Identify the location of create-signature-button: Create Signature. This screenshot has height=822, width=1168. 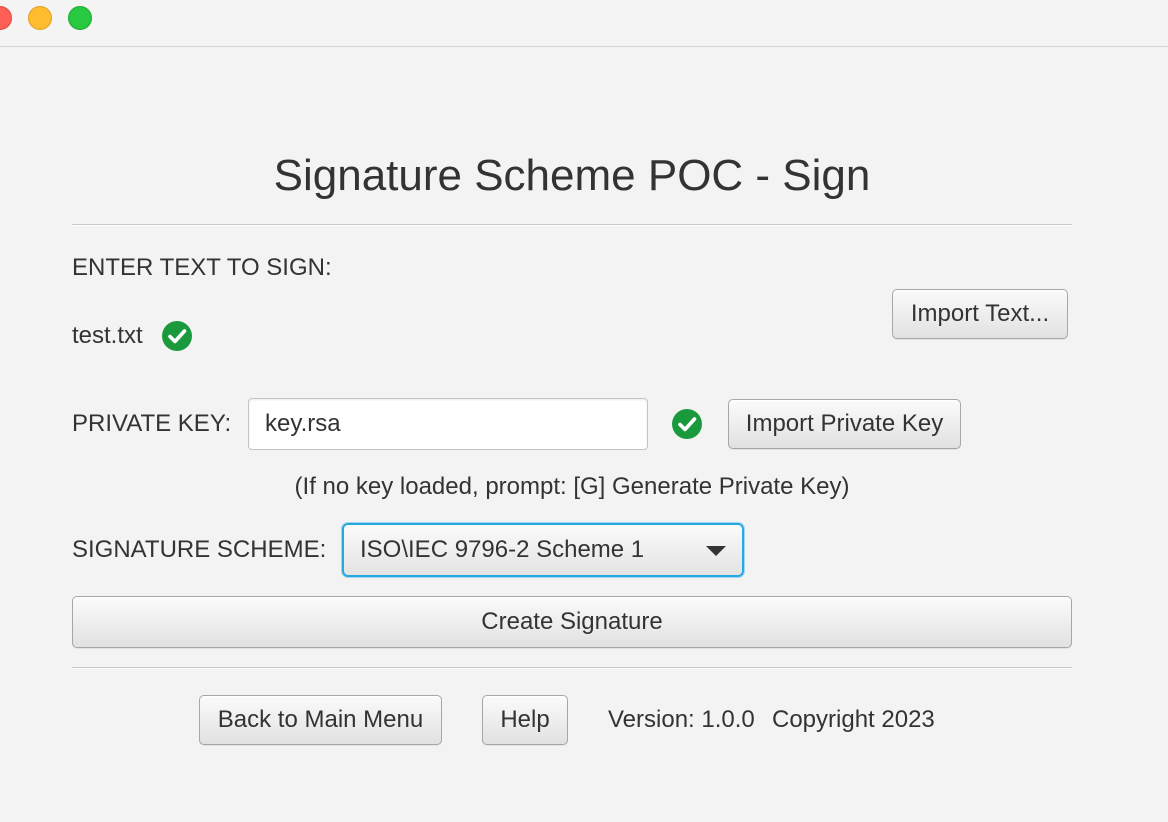
(572, 622).